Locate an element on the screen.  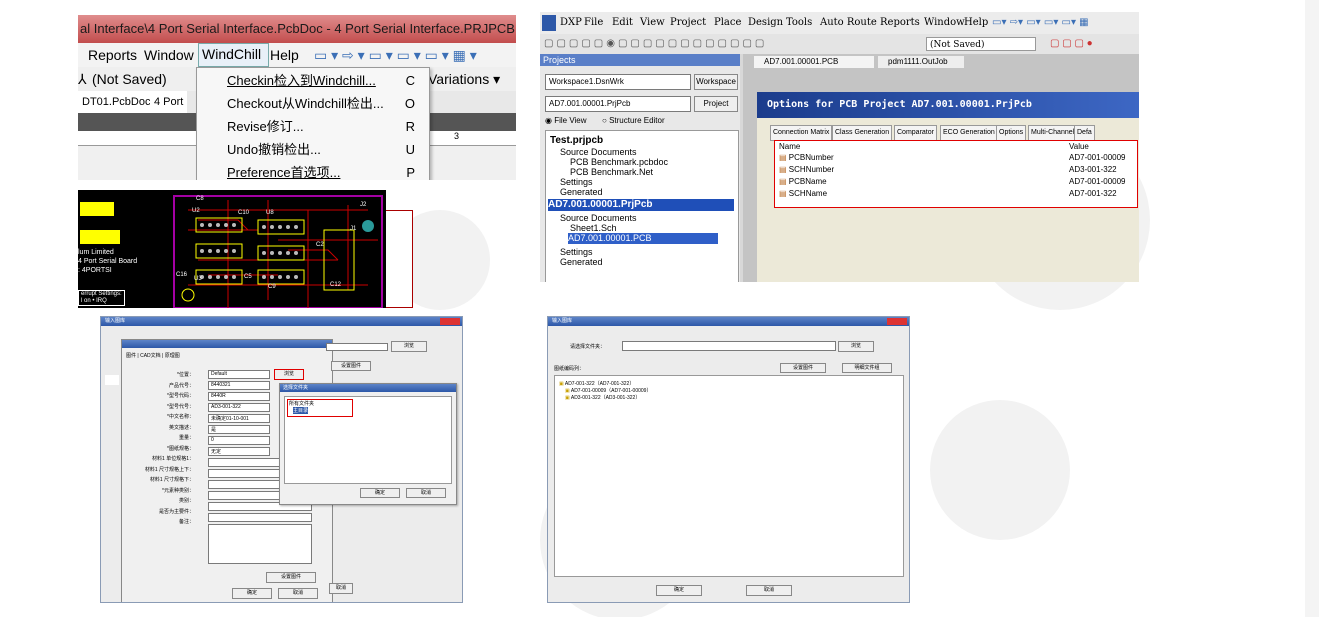
tree-item: Sheet1.Sch is located at coordinates (593, 228).